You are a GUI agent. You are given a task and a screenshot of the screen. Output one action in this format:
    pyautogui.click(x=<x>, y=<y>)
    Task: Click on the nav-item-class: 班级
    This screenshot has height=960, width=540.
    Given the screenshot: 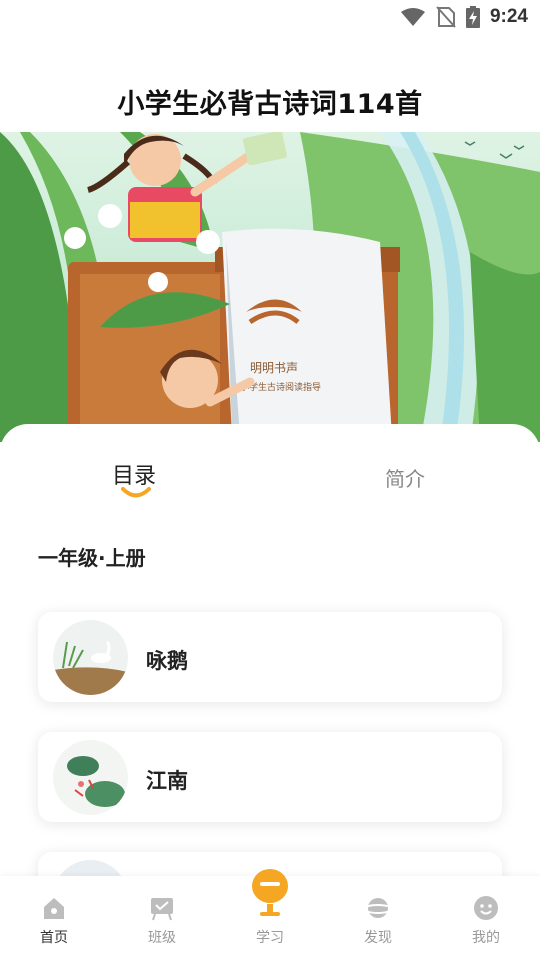 What is the action you would take?
    pyautogui.click(x=162, y=918)
    